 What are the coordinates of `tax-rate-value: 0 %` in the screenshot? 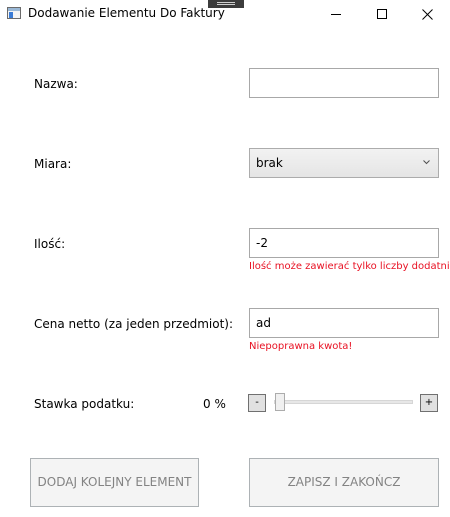 It's located at (214, 404).